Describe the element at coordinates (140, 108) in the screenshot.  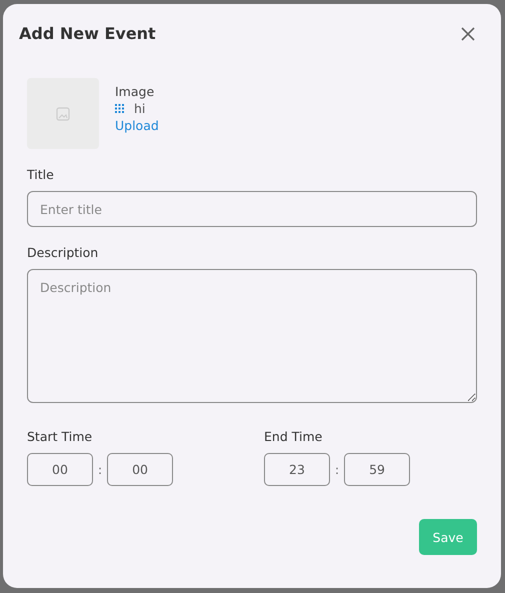
I see `file-name: hi` at that location.